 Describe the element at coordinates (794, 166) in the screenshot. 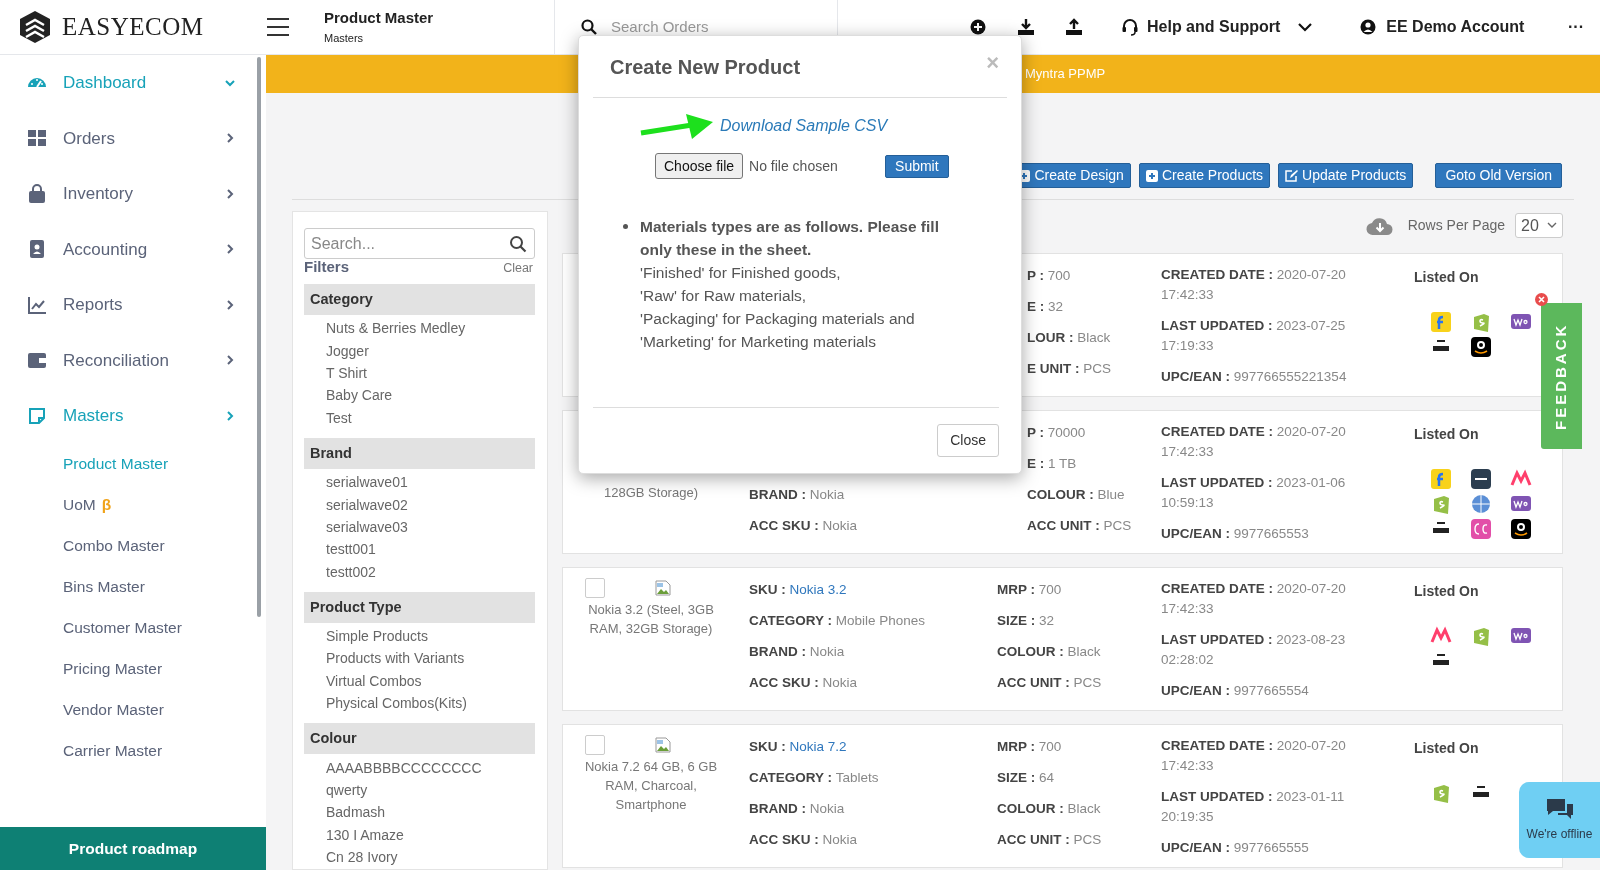

I see `file-status: No file chosen` at that location.